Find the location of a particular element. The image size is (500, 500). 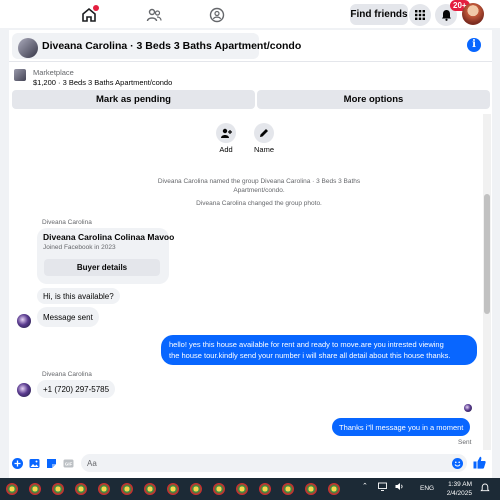

buyer-joined: Joined Facebook in 2023 is located at coordinates (79, 247).